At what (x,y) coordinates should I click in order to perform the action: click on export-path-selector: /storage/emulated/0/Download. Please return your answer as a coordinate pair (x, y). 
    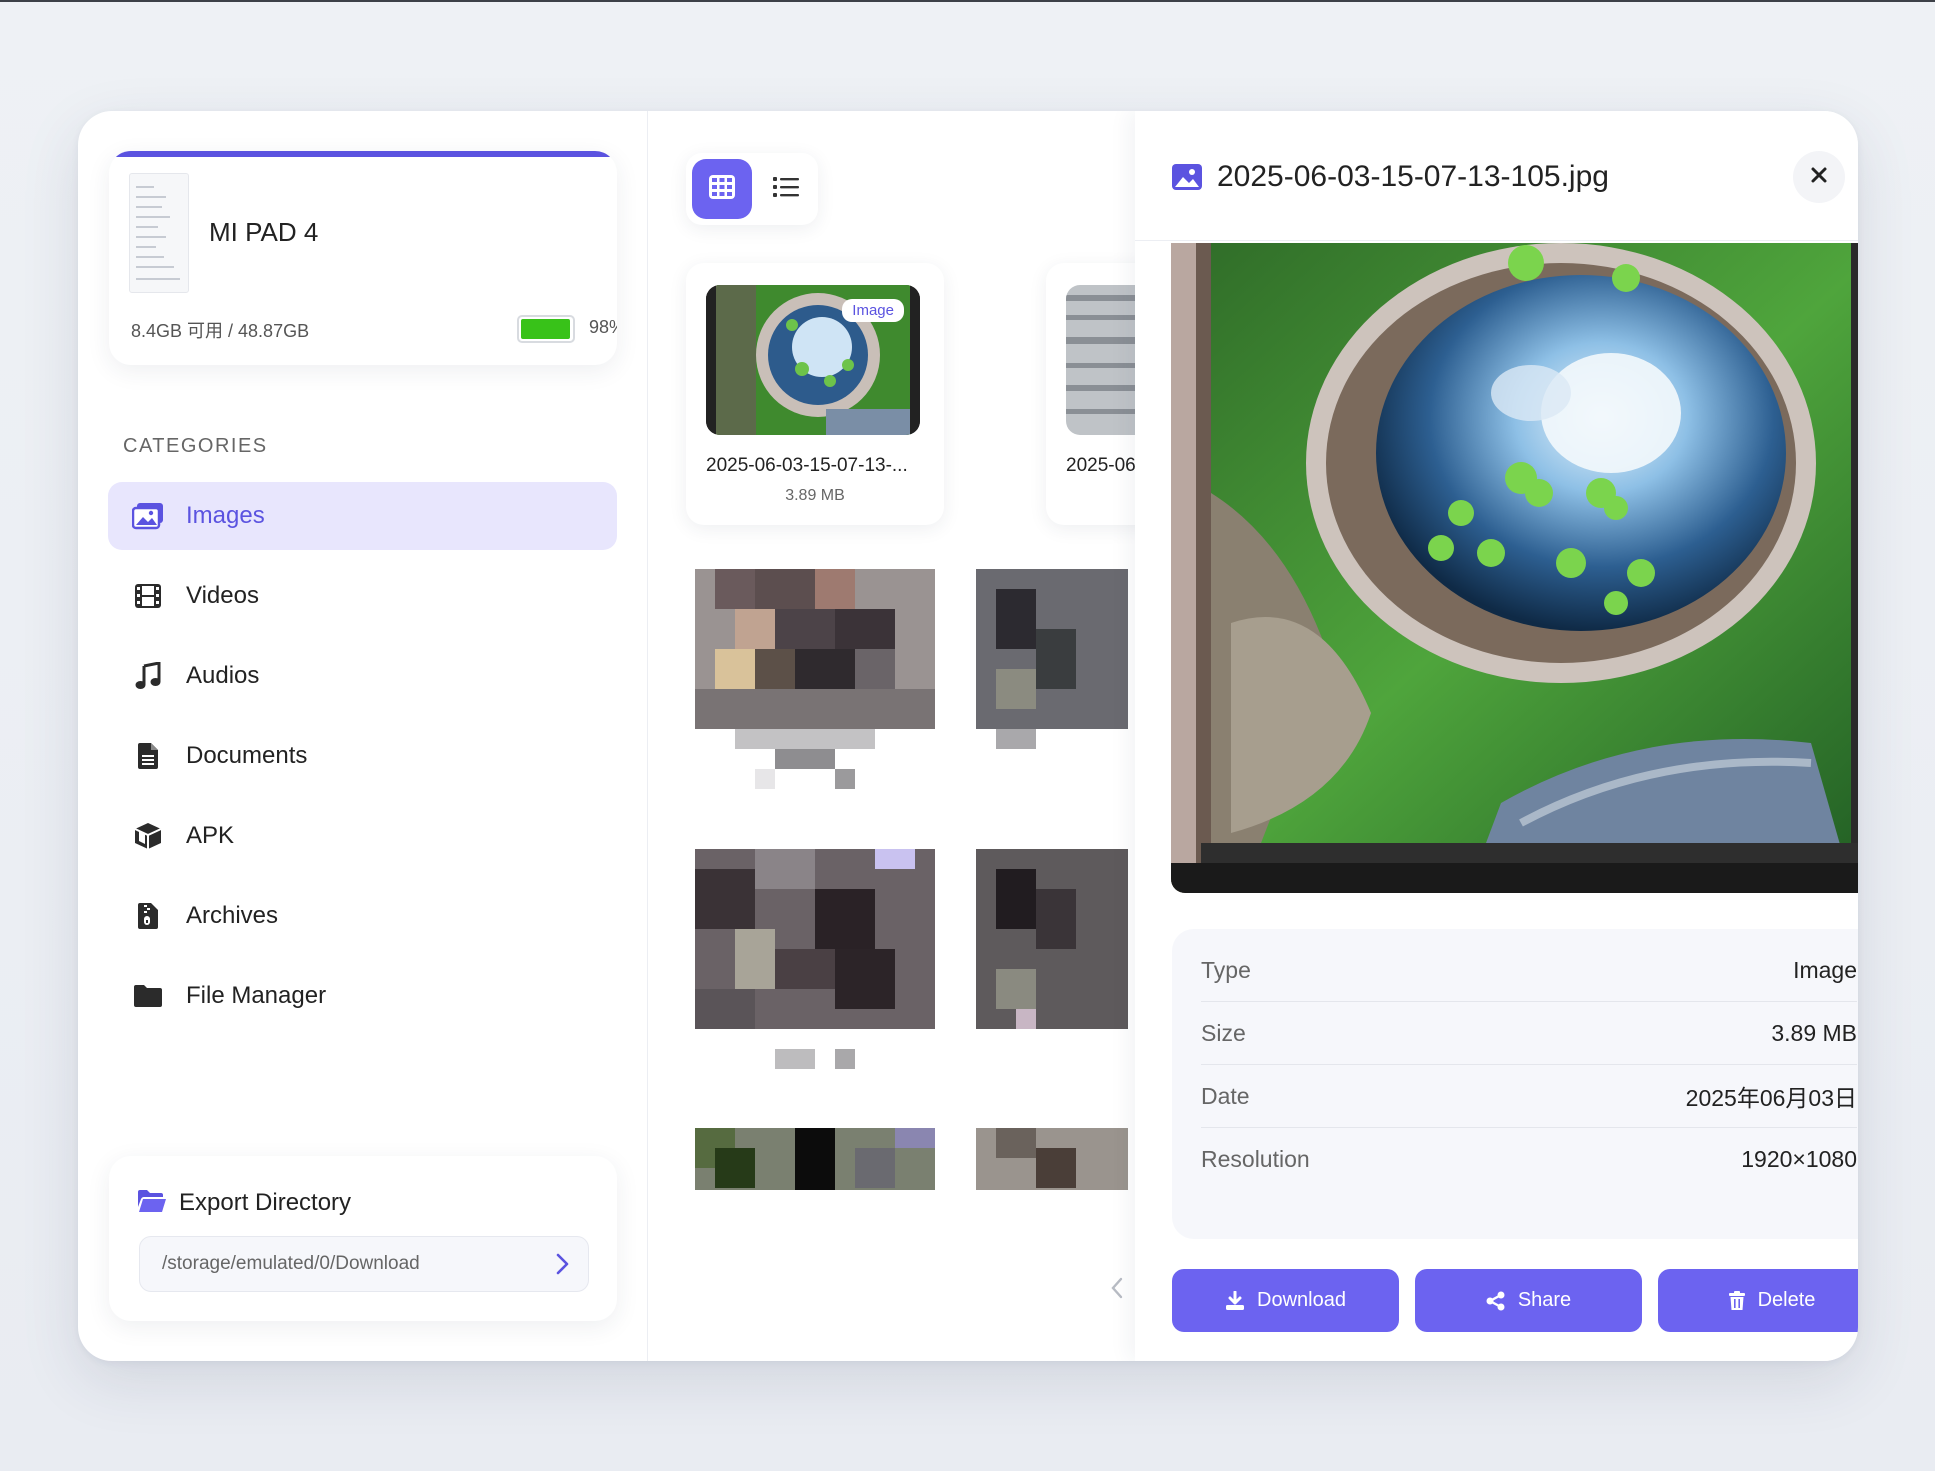
    Looking at the image, I should click on (364, 1264).